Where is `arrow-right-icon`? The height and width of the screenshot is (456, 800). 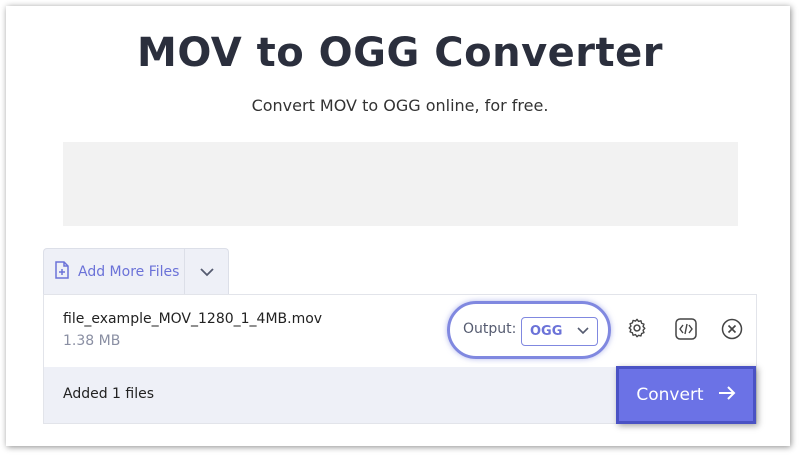 arrow-right-icon is located at coordinates (727, 395).